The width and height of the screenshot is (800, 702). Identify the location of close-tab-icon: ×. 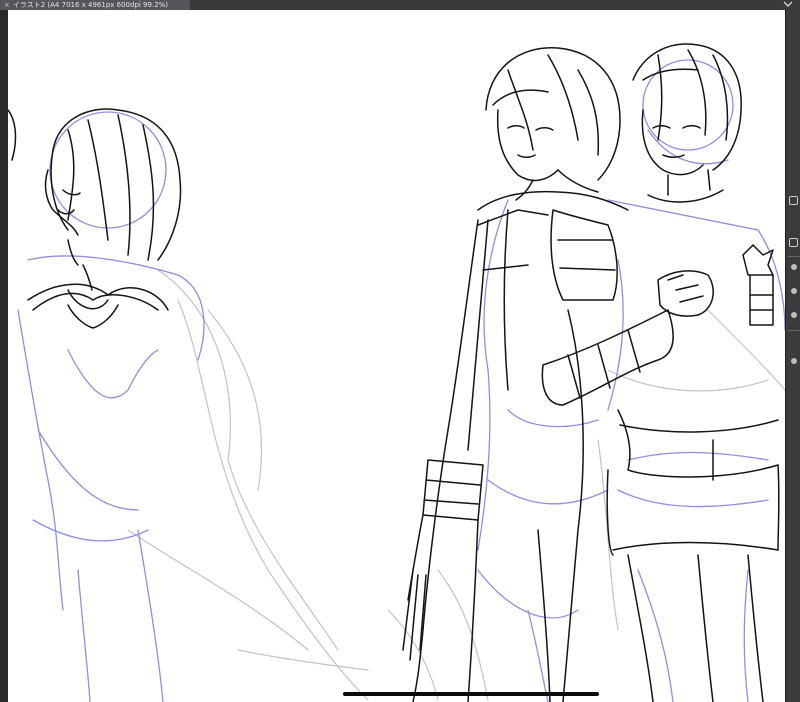
(7, 5).